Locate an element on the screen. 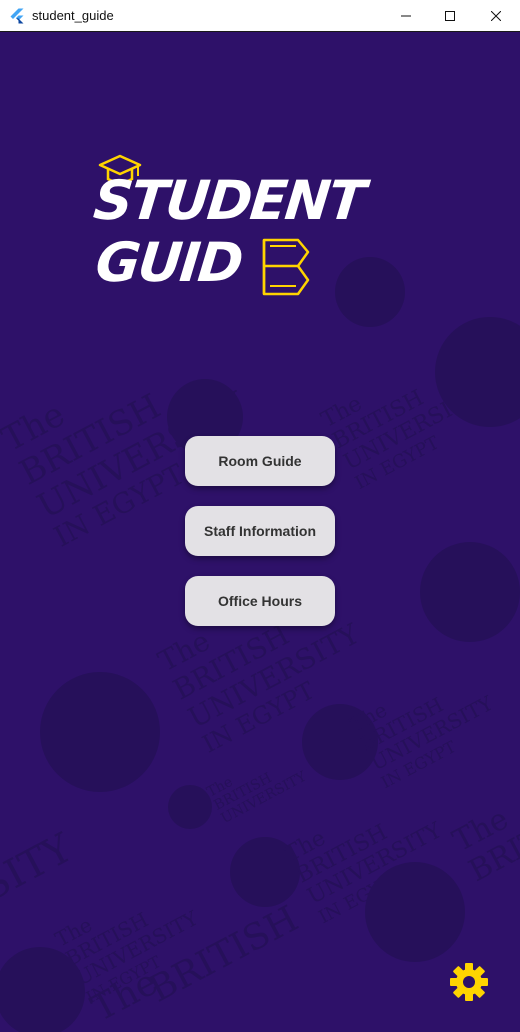 This screenshot has height=1032, width=520. title-bar: student_guide is located at coordinates (260, 16).